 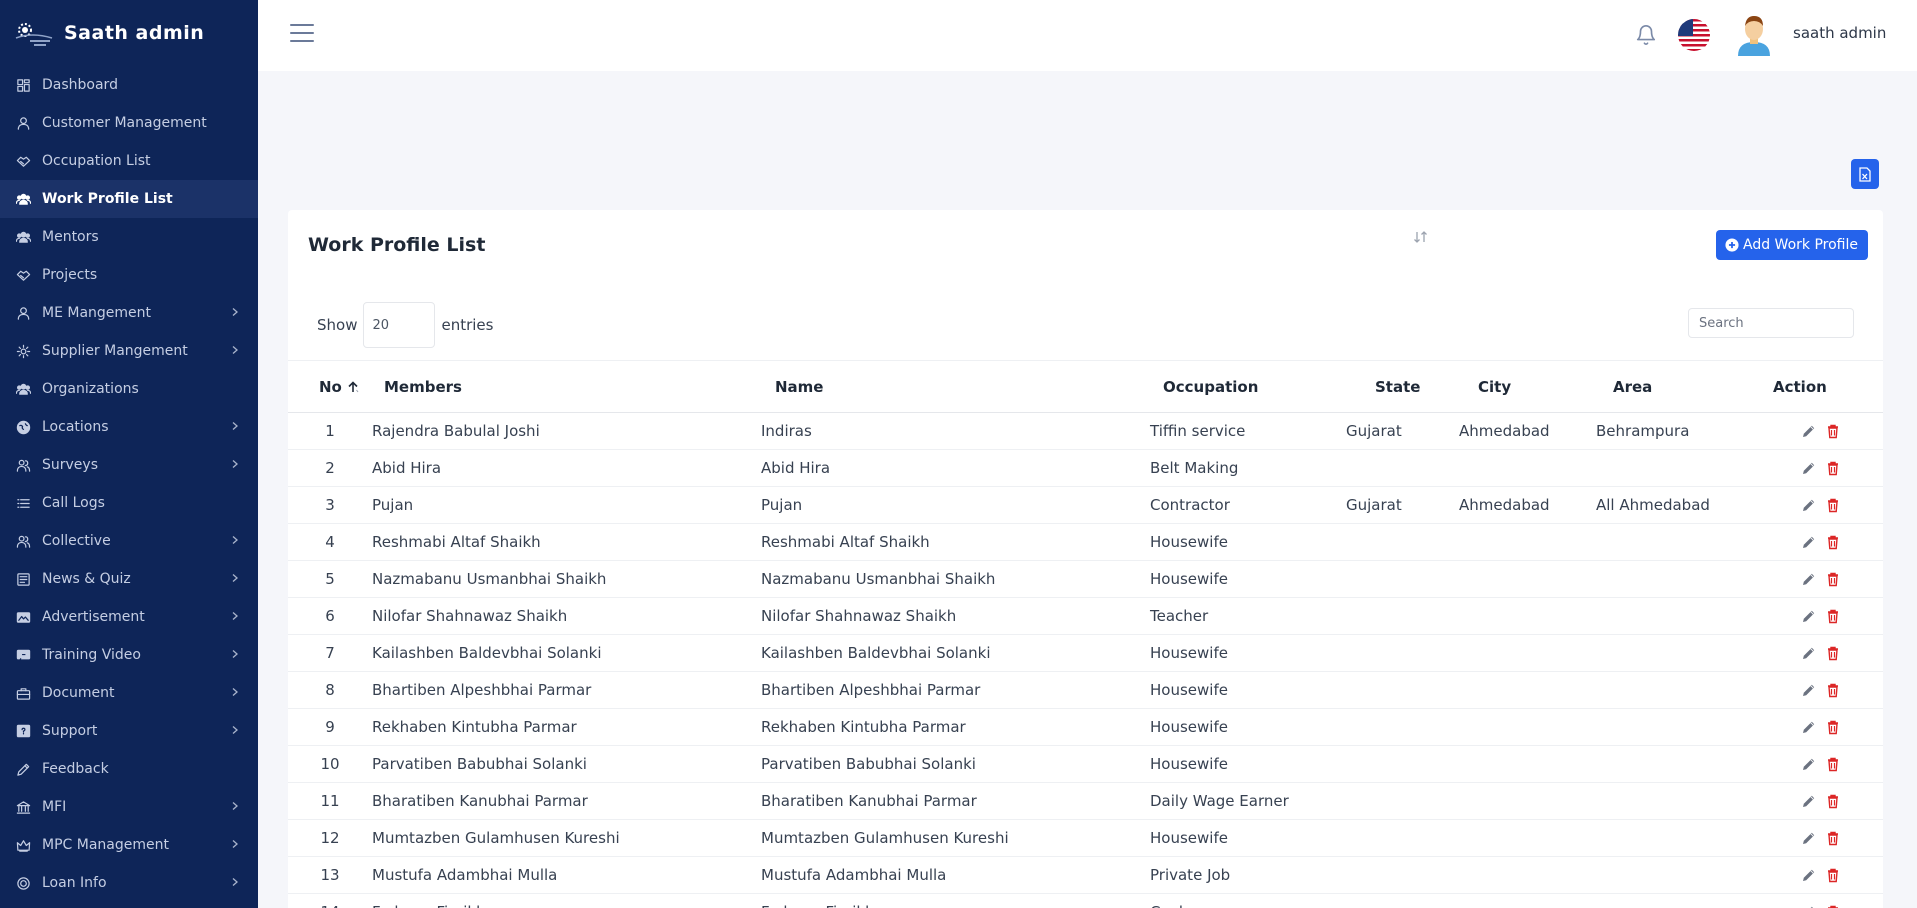 I want to click on sidebar-item-occupation-list: Occupation List, so click(x=129, y=161).